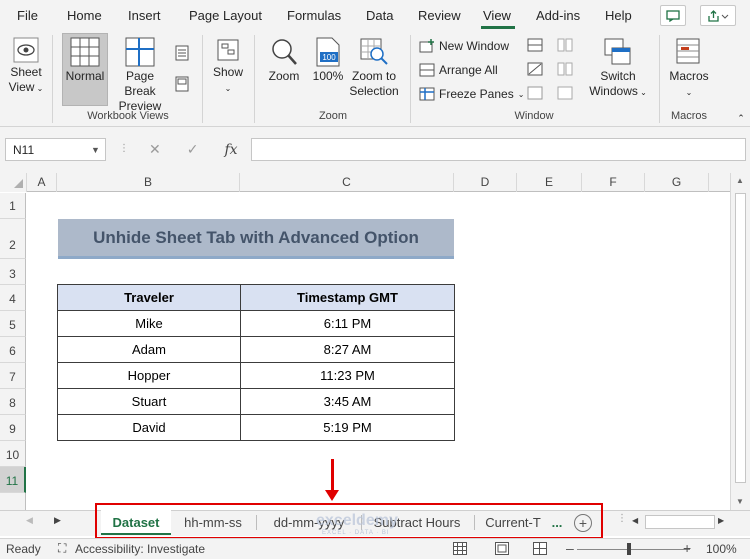 The width and height of the screenshot is (750, 559). Describe the element at coordinates (468, 70) in the screenshot. I see `arrange-all-label: Arrange All` at that location.